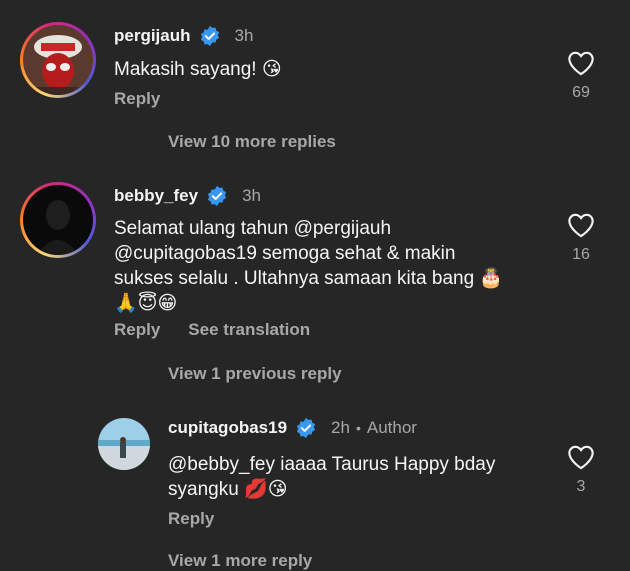 This screenshot has height=571, width=630. What do you see at coordinates (198, 69) in the screenshot?
I see `comment-text: Makasih sayang! 😘` at bounding box center [198, 69].